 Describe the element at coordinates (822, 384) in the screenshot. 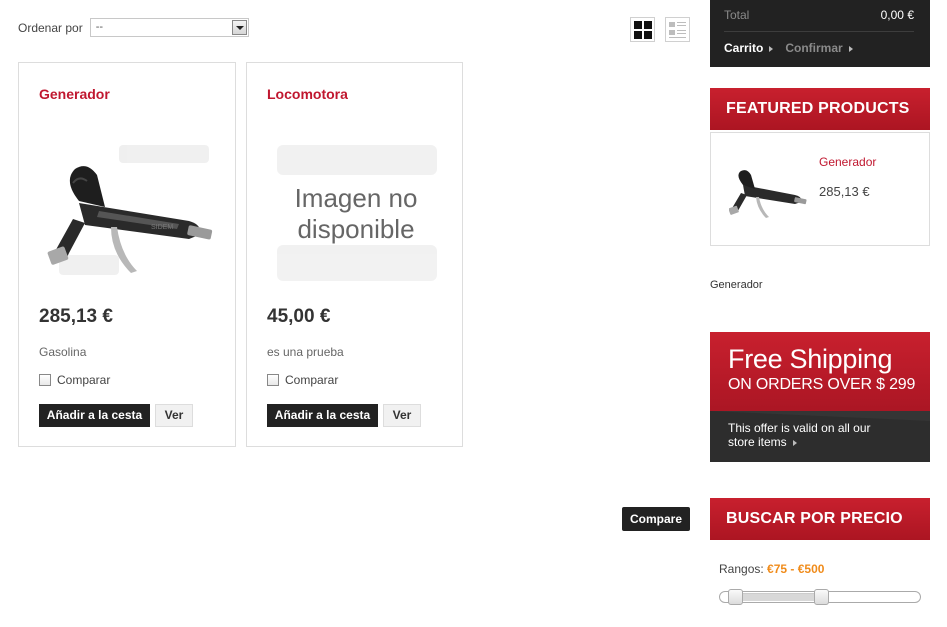

I see `shipping-subtitle: ON ORDERS OVER $ 299` at that location.